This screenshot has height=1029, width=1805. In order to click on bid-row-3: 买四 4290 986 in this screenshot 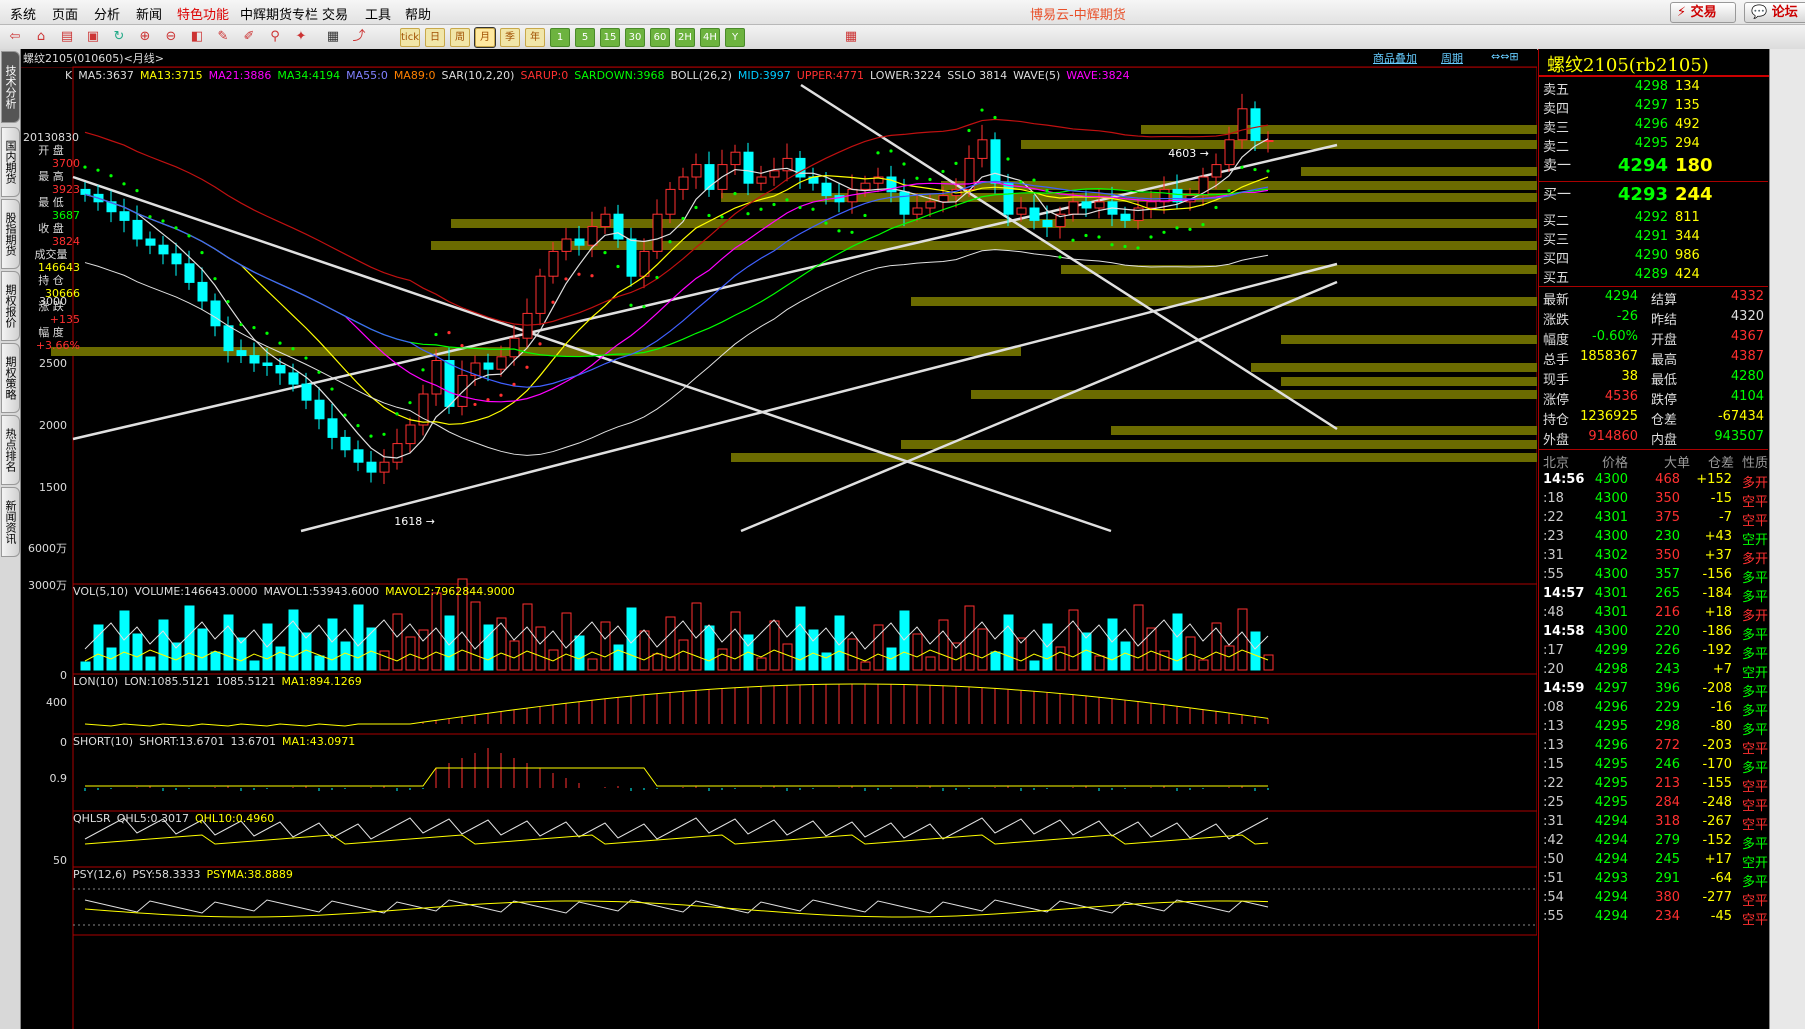, I will do `click(1653, 257)`.